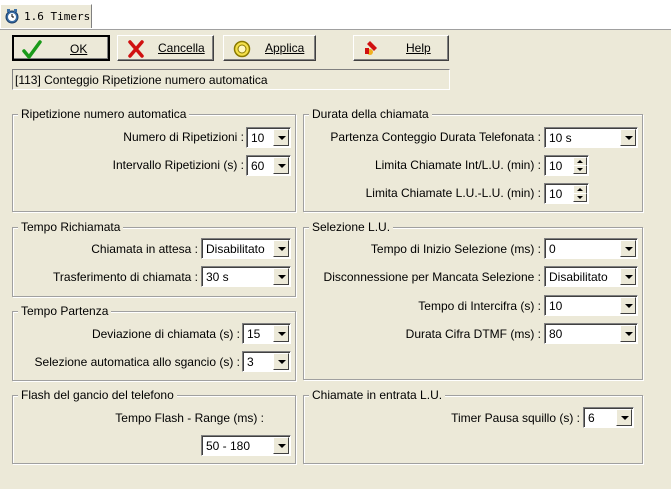 The width and height of the screenshot is (671, 489). Describe the element at coordinates (137, 362) in the screenshot. I see `sgancio-label: Selezione automatica allo sgancio (s) :` at that location.